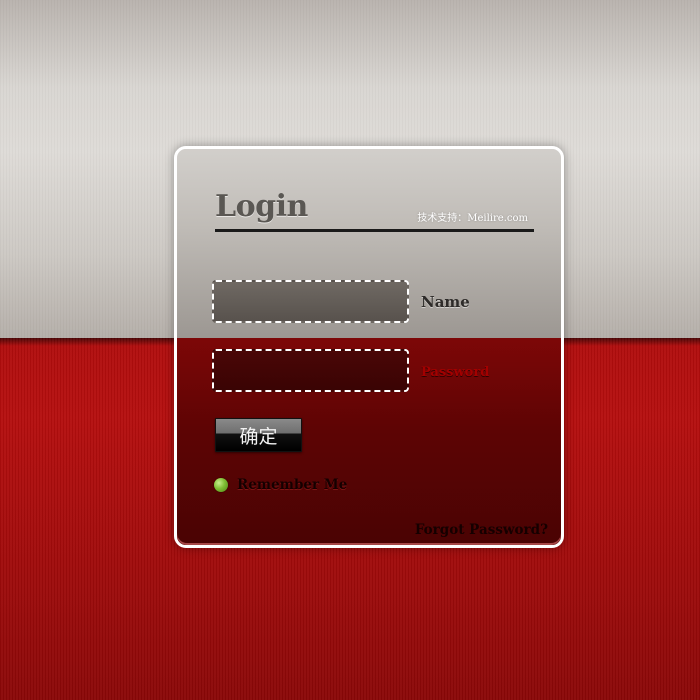 The width and height of the screenshot is (700, 700). Describe the element at coordinates (455, 372) in the screenshot. I see `password-label: Password` at that location.